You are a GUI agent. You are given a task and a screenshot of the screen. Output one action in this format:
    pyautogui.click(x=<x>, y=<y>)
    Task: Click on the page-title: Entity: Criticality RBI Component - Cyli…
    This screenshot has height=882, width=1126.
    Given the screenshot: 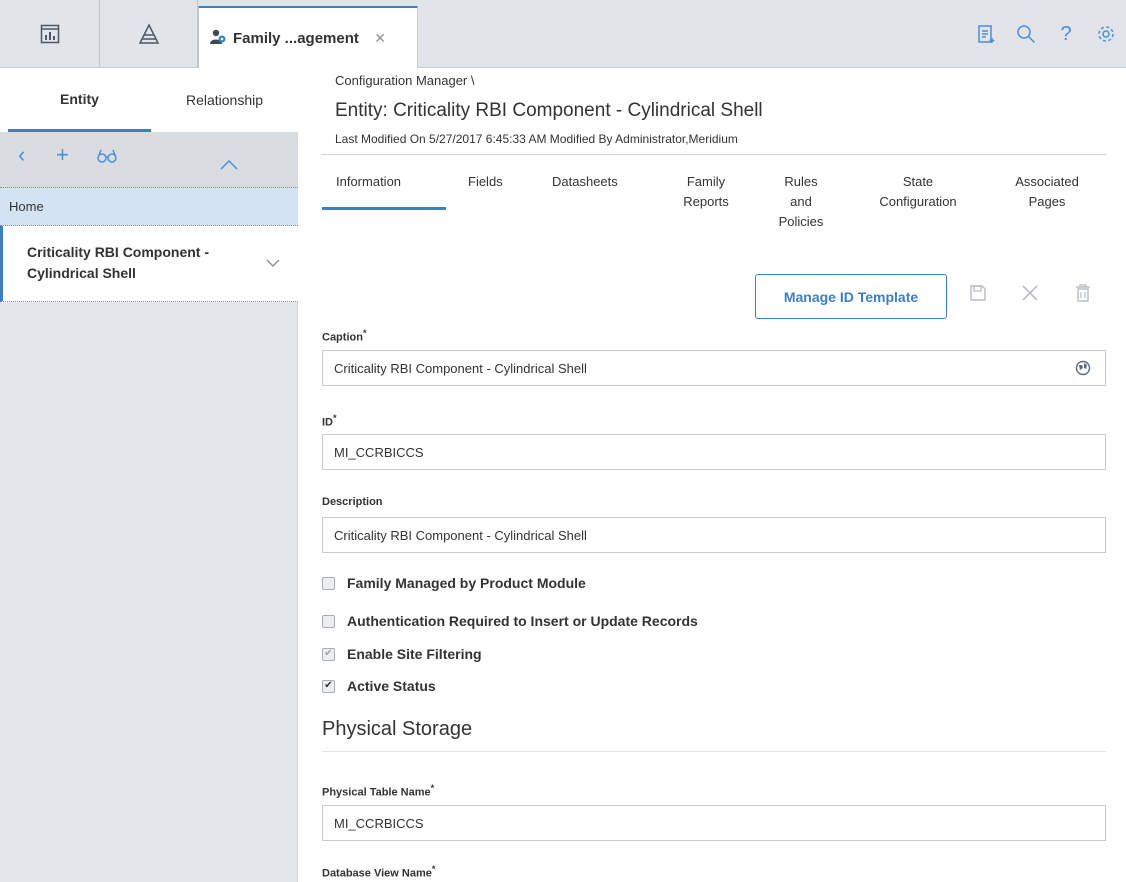 What is the action you would take?
    pyautogui.click(x=549, y=110)
    